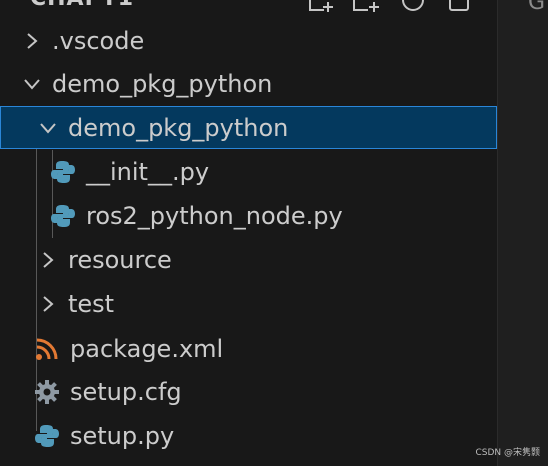 The image size is (548, 466). Describe the element at coordinates (214, 216) in the screenshot. I see `tree-item-label: ros2_python_node.py` at that location.